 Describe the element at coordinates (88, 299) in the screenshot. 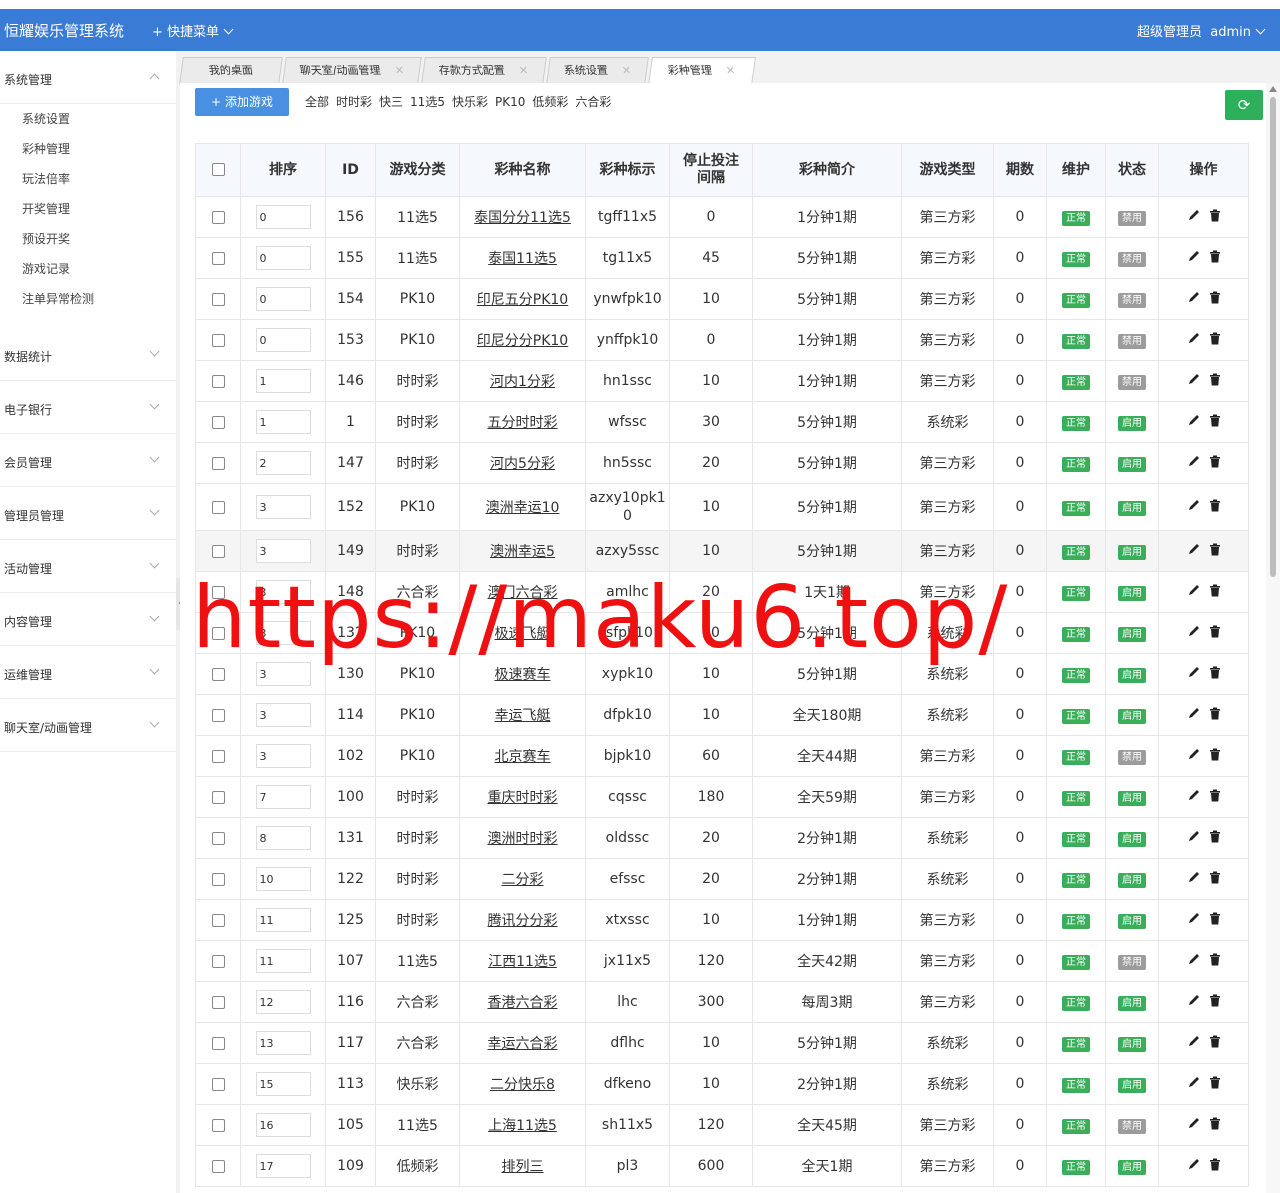

I see `sidebar-item: 注单异常检测` at that location.